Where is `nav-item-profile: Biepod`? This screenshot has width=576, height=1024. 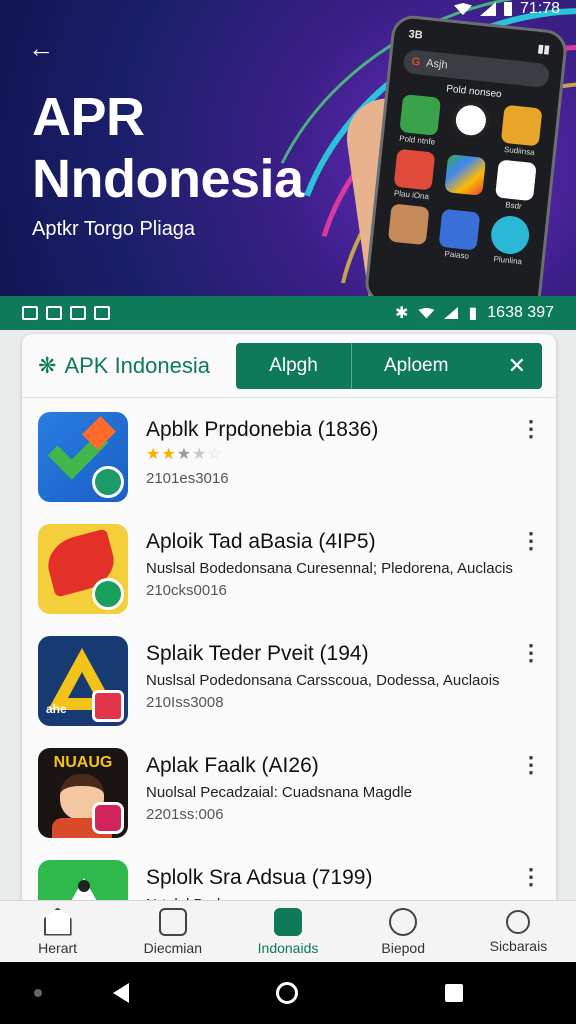
nav-item-profile: Biepod is located at coordinates (403, 931).